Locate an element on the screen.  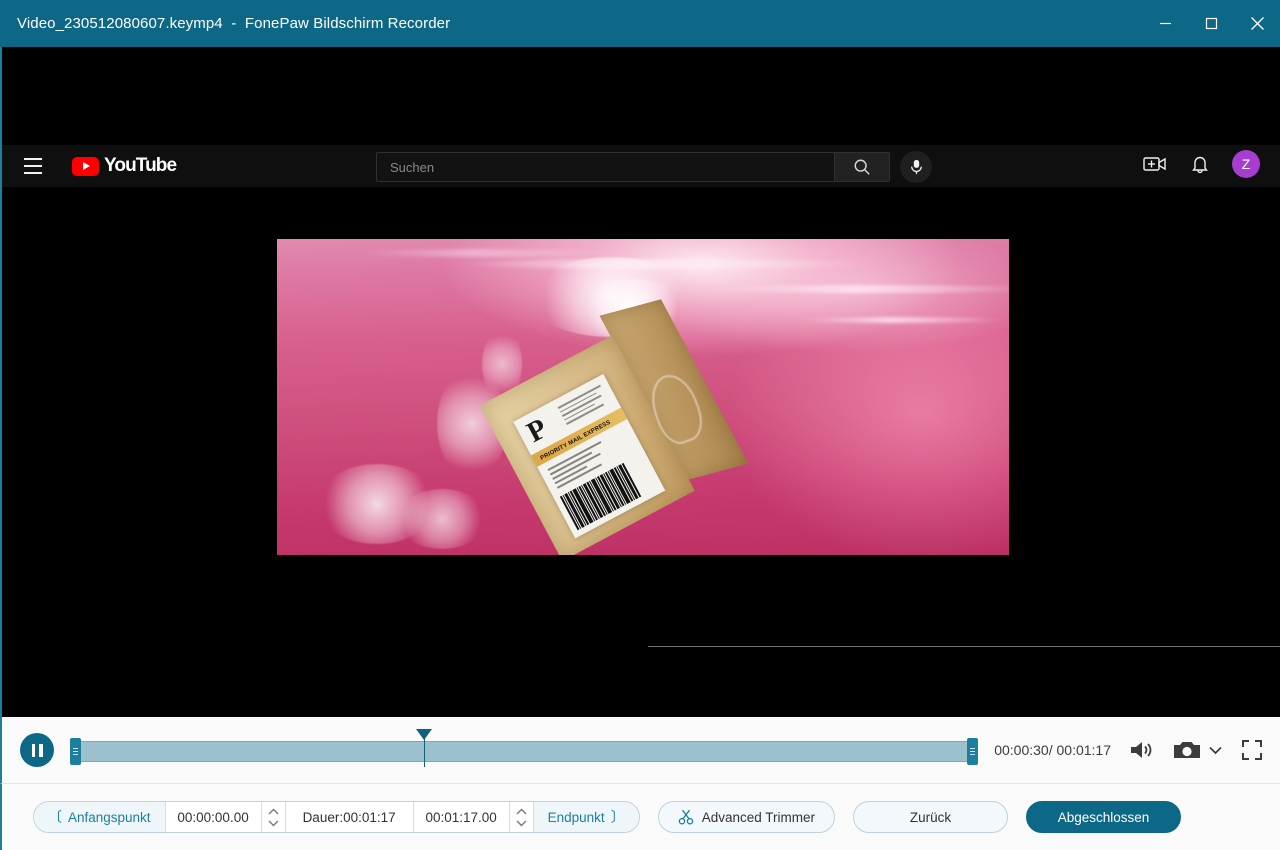
search-input: Suchen is located at coordinates (605, 167).